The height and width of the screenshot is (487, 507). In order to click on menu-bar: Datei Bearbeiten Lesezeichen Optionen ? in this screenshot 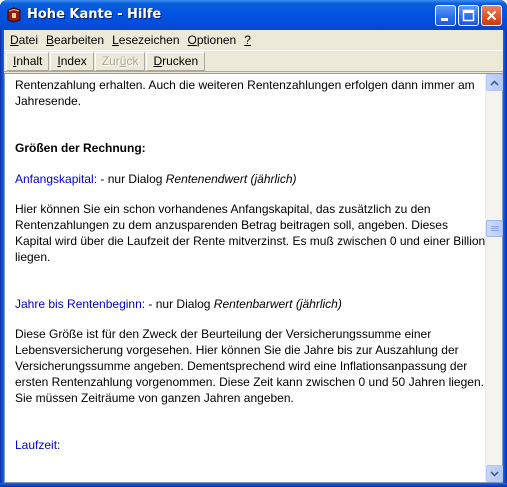, I will do `click(253, 40)`.